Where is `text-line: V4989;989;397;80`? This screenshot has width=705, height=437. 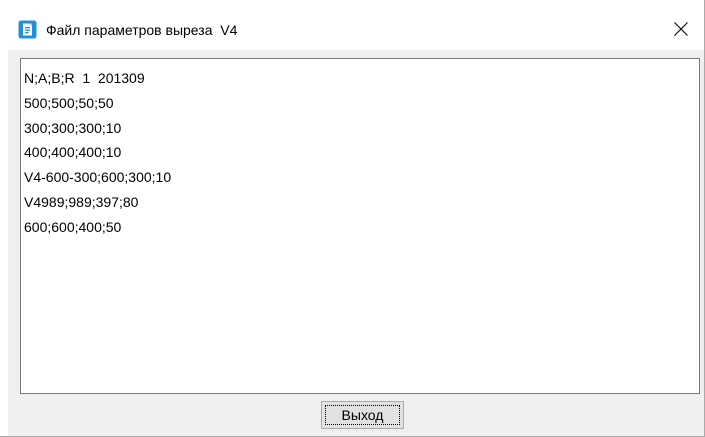 text-line: V4989;989;397;80 is located at coordinates (81, 201).